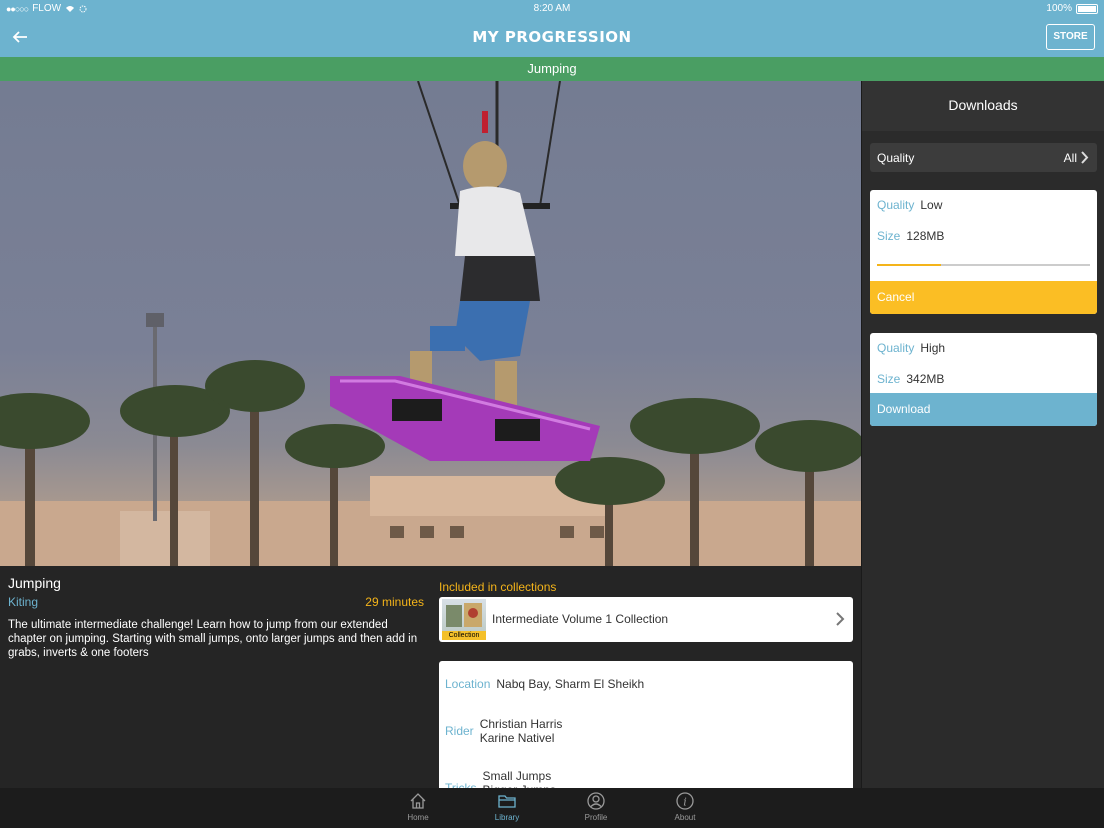 The height and width of the screenshot is (828, 1104). I want to click on tab-home: Home, so click(418, 806).